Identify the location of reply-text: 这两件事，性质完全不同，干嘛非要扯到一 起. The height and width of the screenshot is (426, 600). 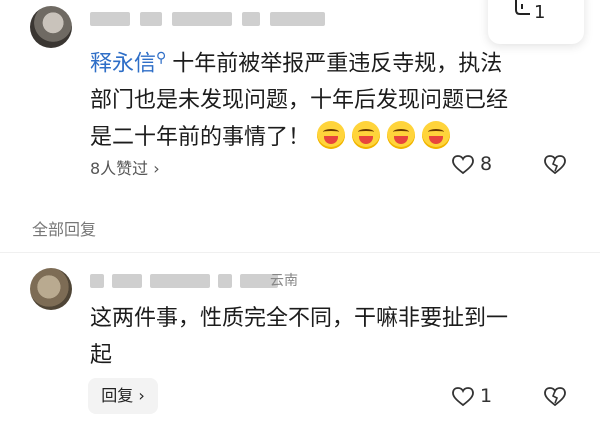
(335, 337).